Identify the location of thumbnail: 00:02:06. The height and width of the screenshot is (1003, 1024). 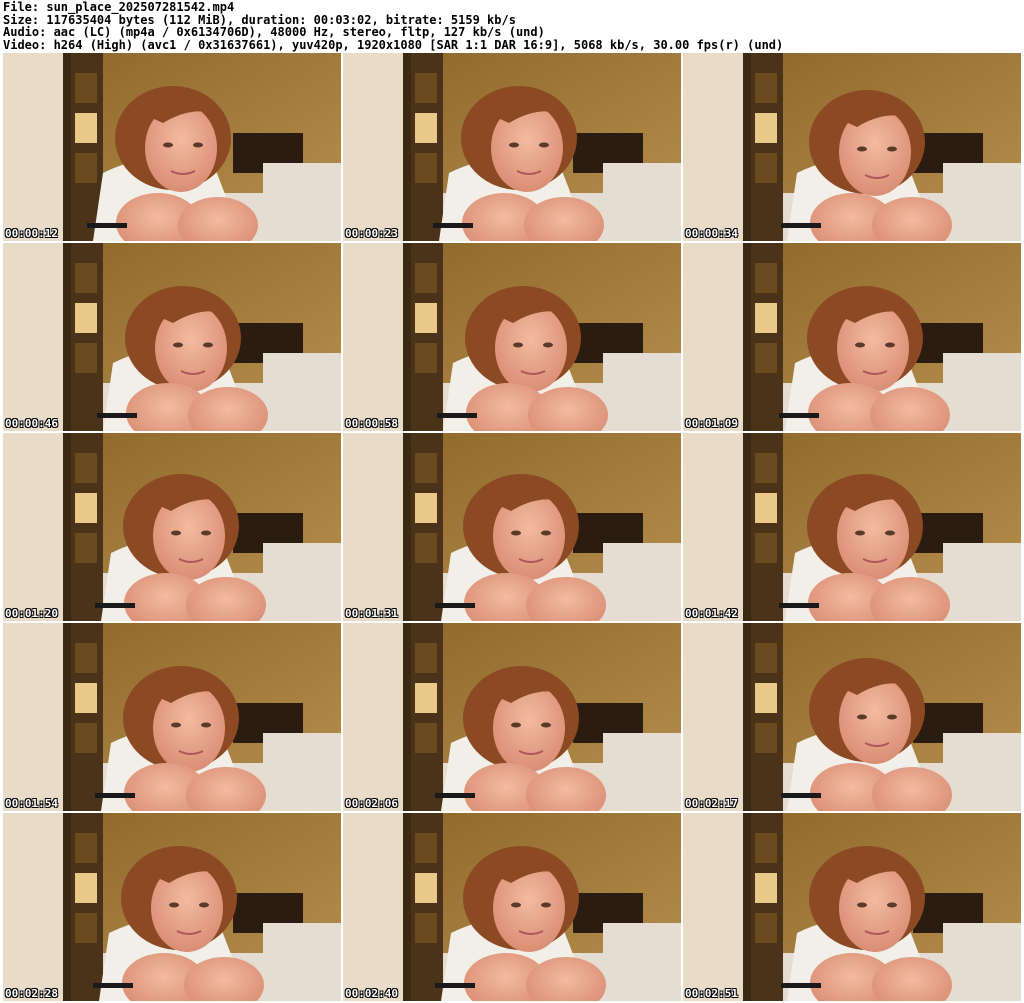
(512, 717).